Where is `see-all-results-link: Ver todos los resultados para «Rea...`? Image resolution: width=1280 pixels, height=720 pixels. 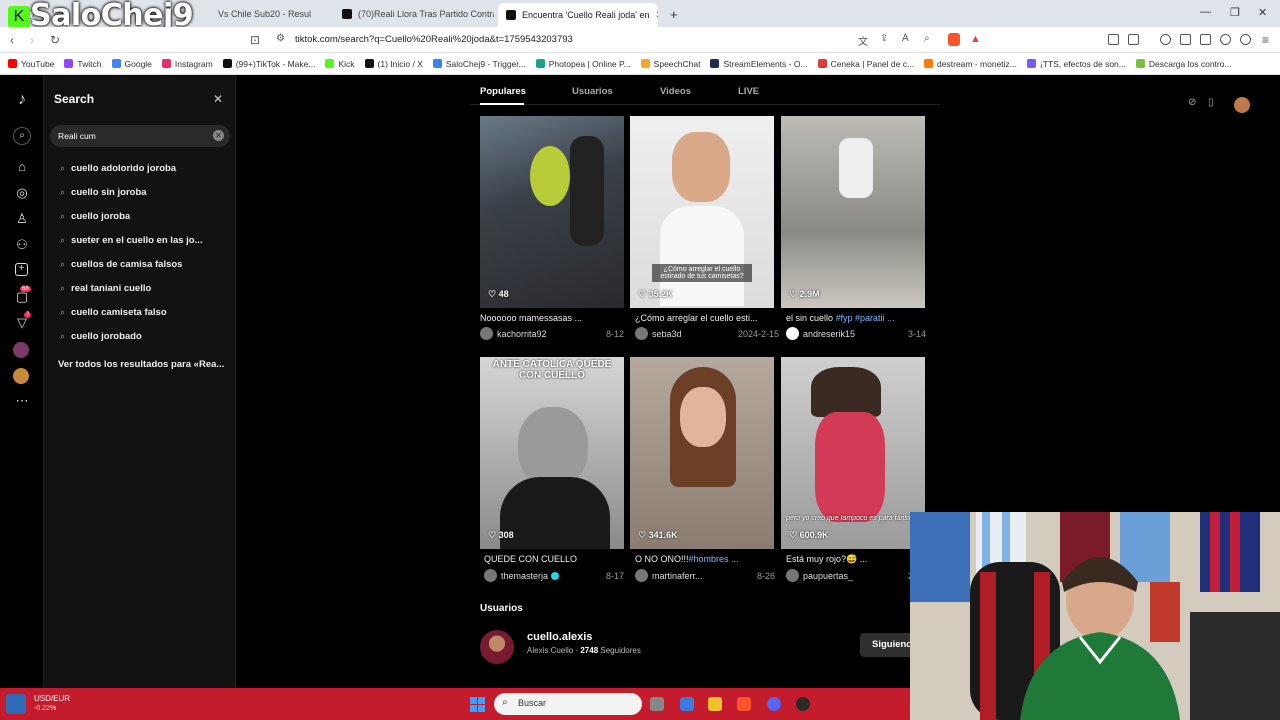 see-all-results-link: Ver todos los resultados para «Rea... is located at coordinates (141, 364).